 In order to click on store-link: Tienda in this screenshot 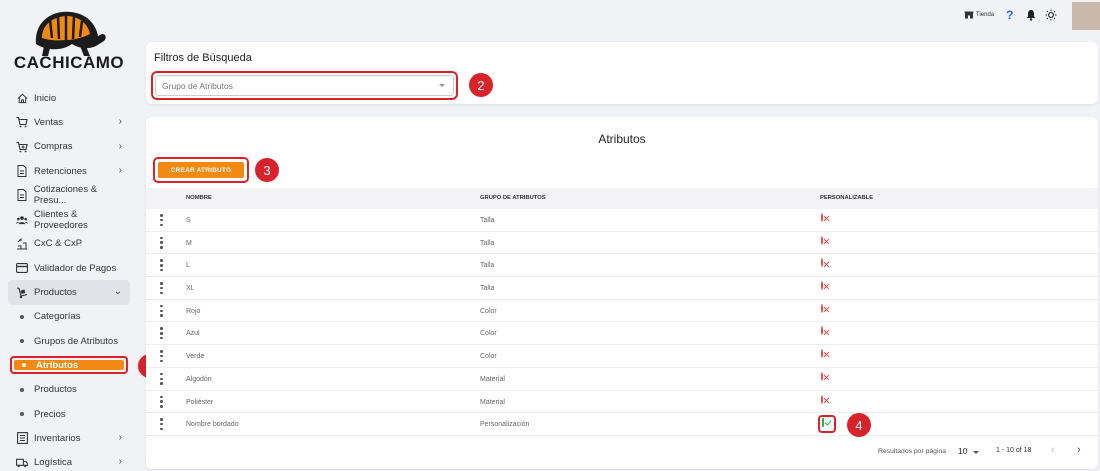, I will do `click(979, 15)`.